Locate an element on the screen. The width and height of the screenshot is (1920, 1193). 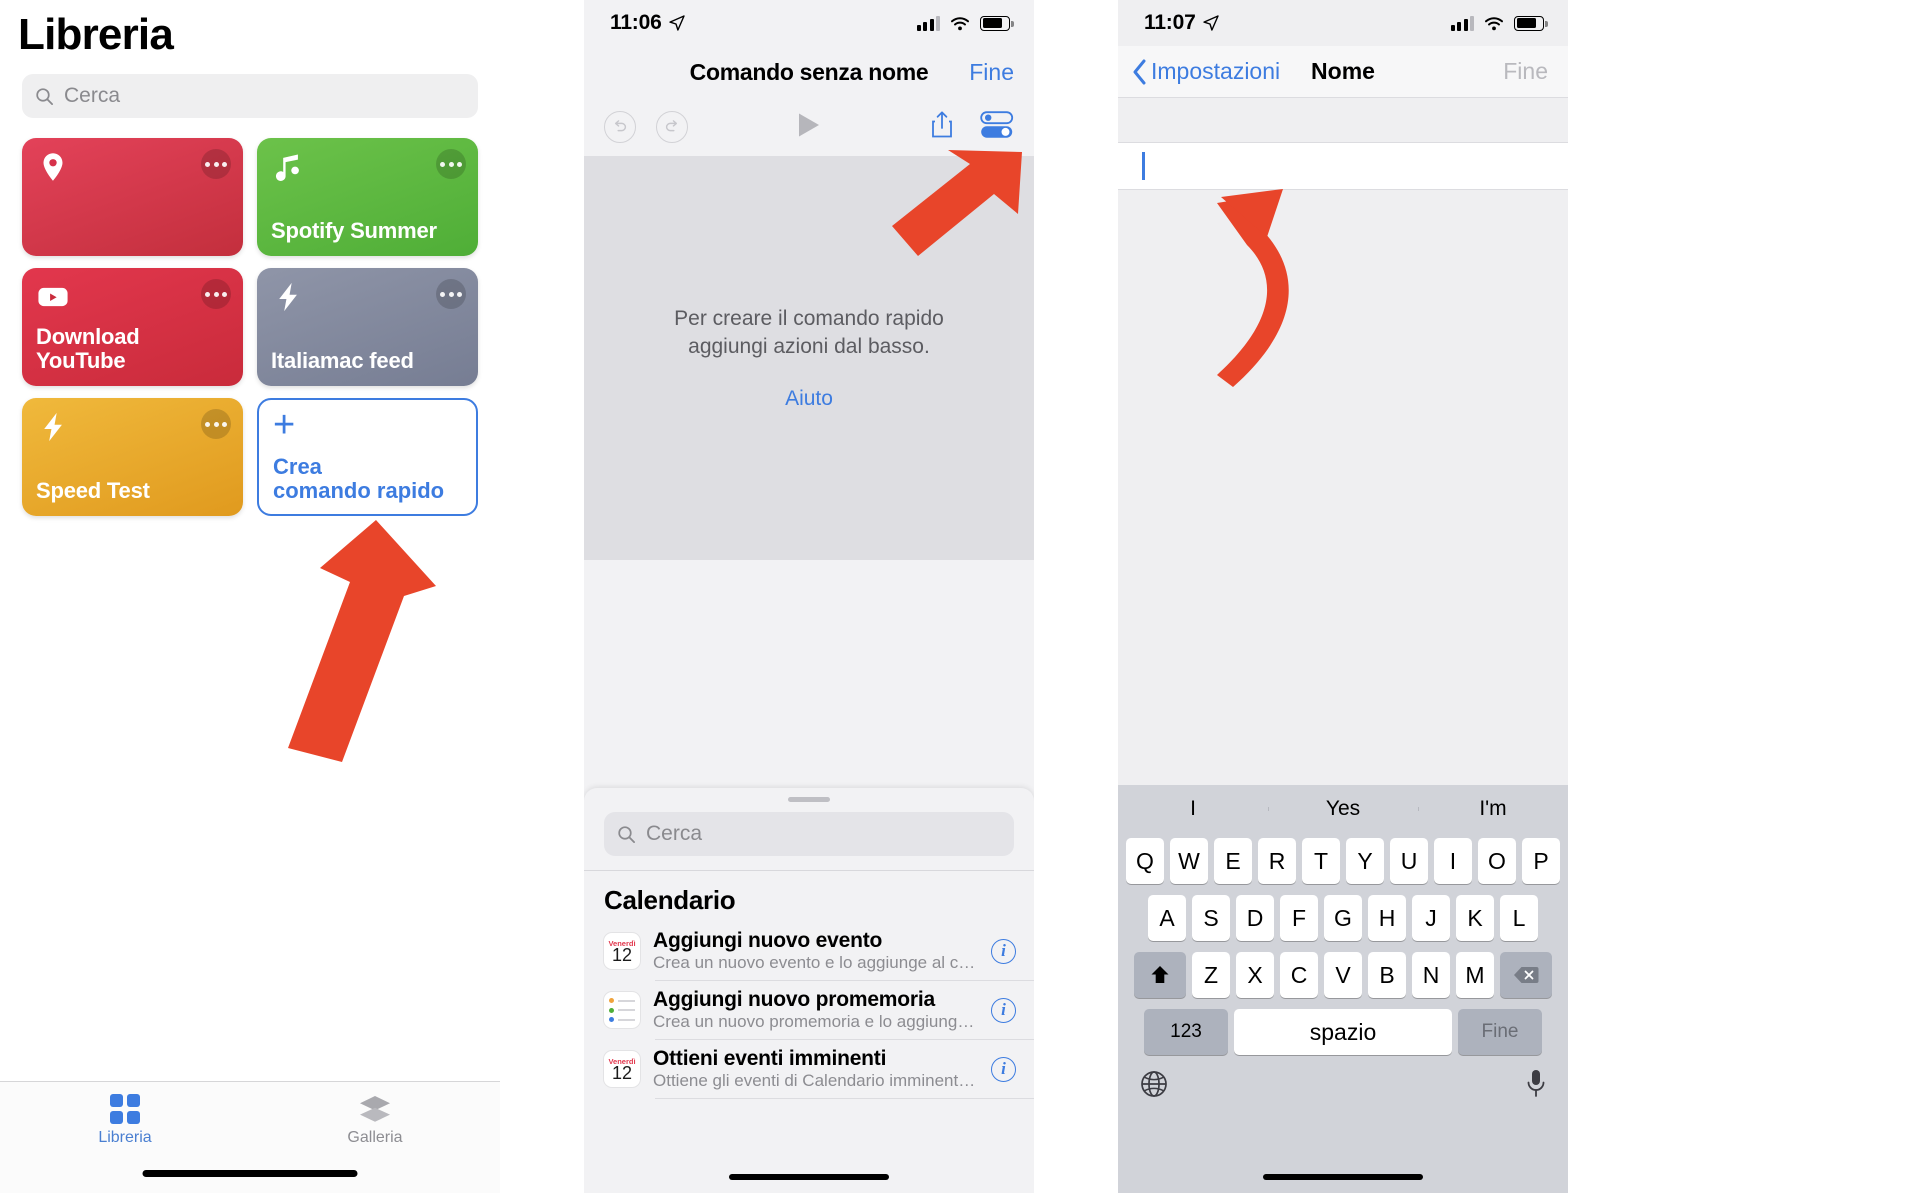
key-s: S is located at coordinates (1211, 918).